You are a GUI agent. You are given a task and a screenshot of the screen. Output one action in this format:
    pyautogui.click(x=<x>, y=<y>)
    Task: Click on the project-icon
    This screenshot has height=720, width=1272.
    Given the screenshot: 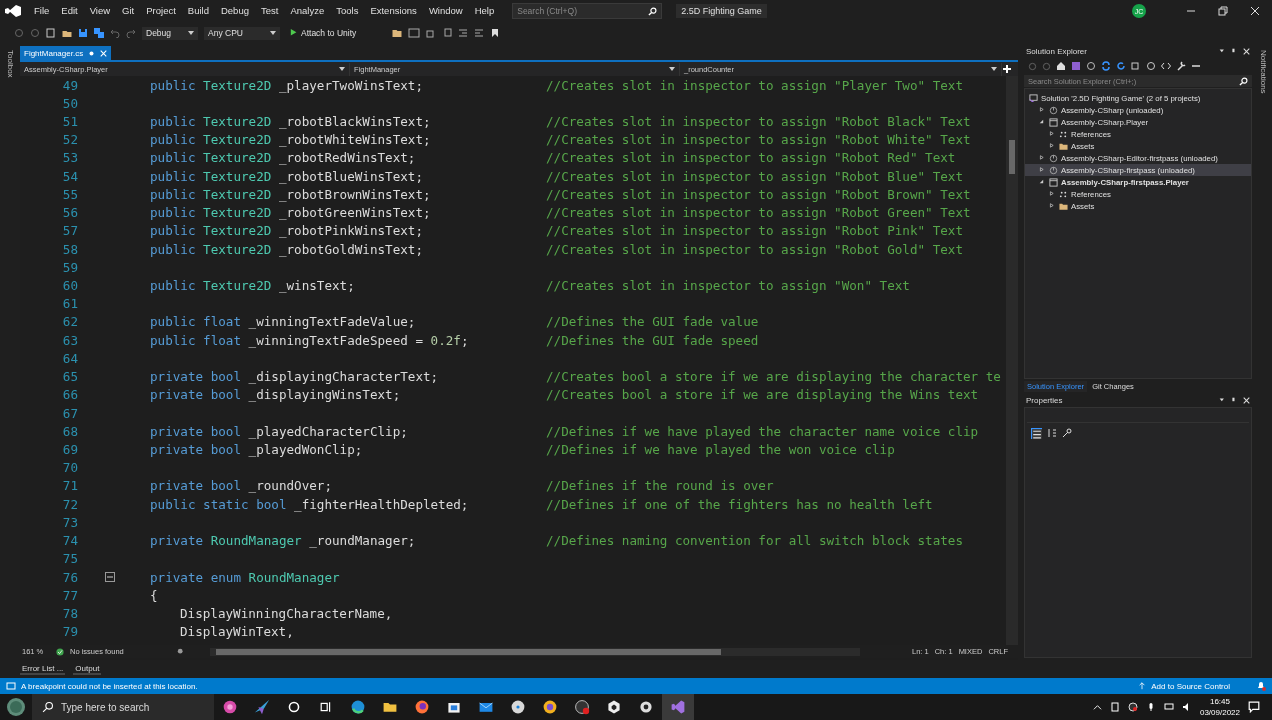 What is the action you would take?
    pyautogui.click(x=1053, y=170)
    